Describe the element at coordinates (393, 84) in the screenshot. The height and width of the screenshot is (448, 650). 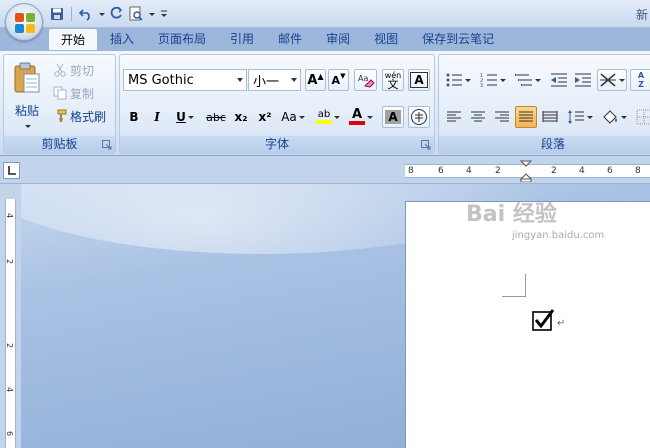
I see `phonetic-guide-char: 文` at that location.